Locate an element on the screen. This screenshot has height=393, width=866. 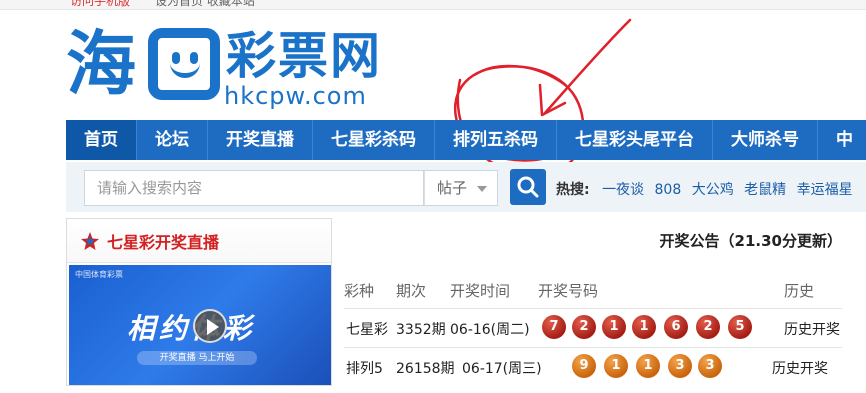
video-caption: 开奖直播 马上开始 is located at coordinates (197, 358).